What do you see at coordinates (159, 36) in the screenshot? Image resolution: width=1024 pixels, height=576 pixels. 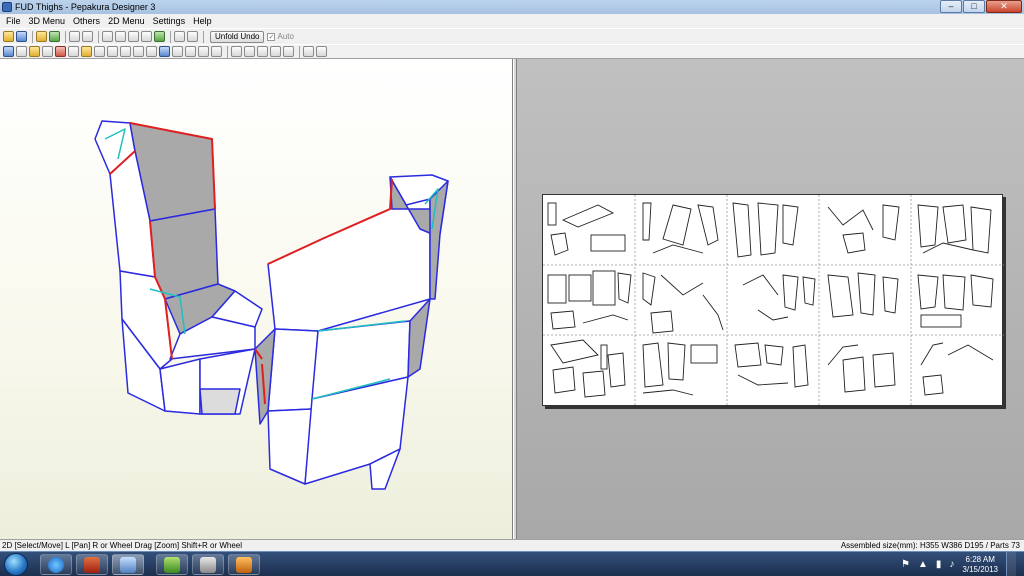 I see `flap-icon` at bounding box center [159, 36].